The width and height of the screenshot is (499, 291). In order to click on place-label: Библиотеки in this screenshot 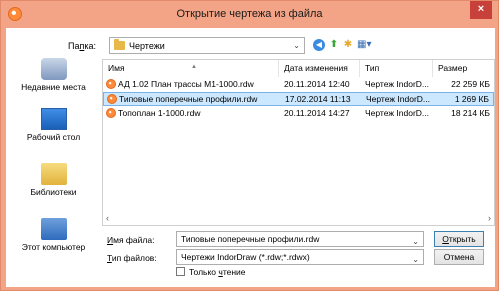, I will do `click(53, 192)`.